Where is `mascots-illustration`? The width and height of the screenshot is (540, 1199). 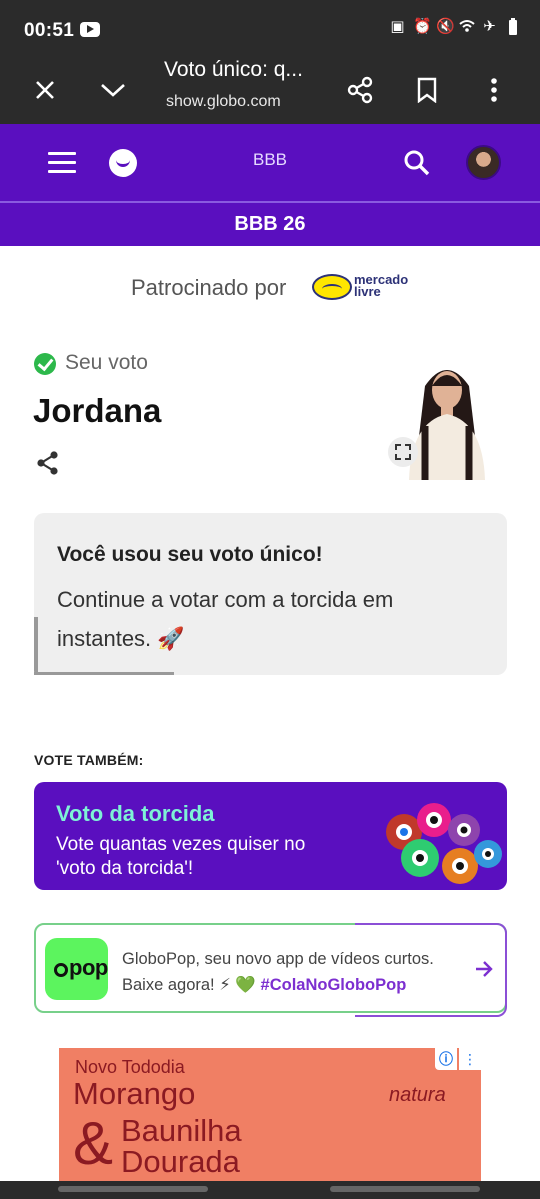 mascots-illustration is located at coordinates (444, 843).